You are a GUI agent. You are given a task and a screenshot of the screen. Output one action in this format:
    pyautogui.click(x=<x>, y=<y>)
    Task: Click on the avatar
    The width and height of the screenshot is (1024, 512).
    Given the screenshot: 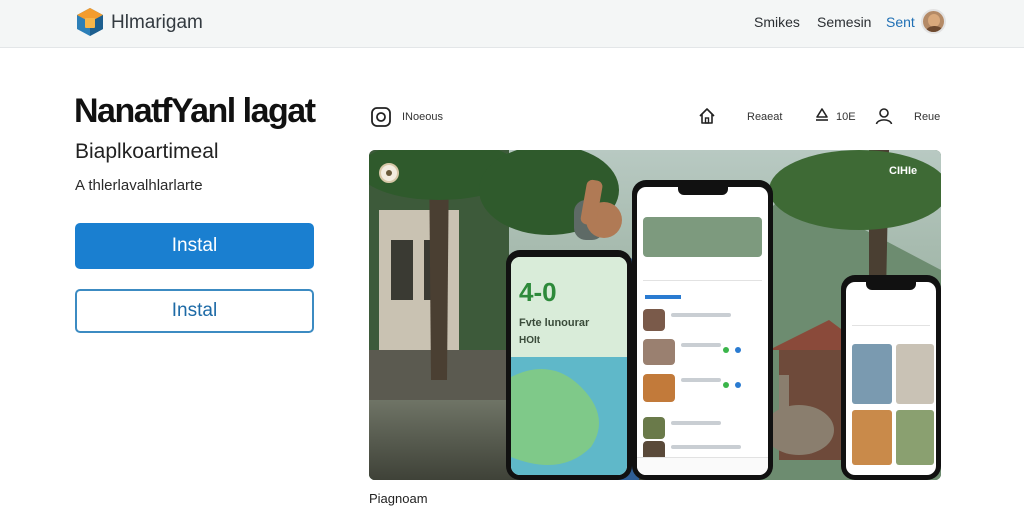 What is the action you would take?
    pyautogui.click(x=933, y=21)
    